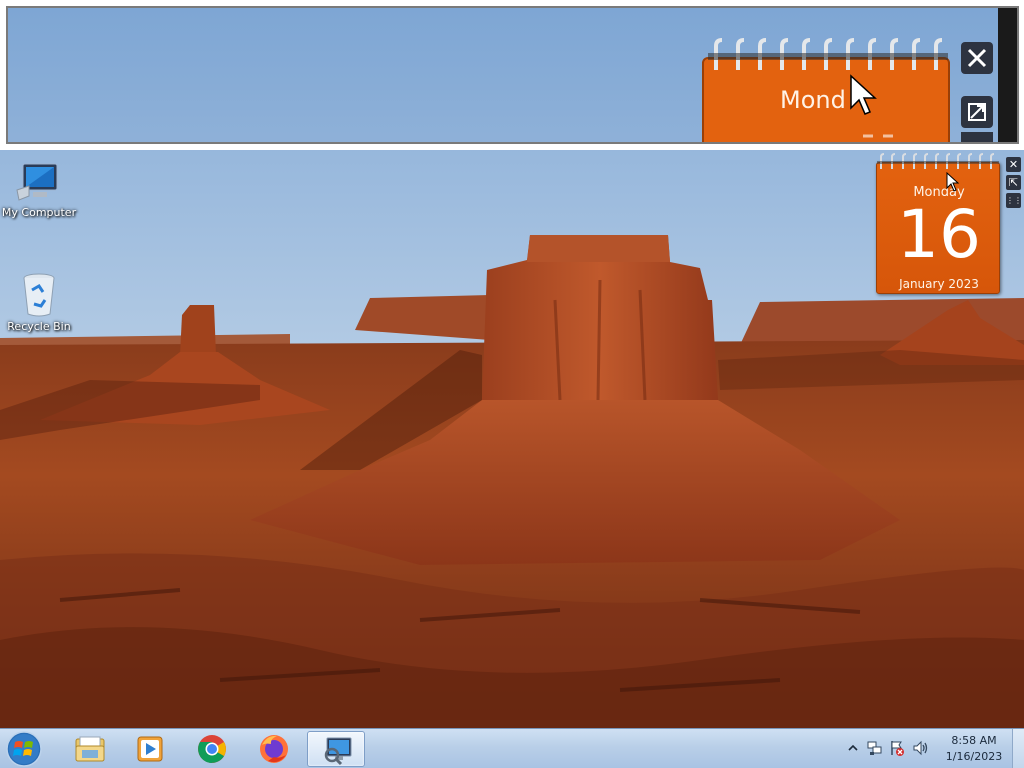 This screenshot has height=768, width=1024. I want to click on tray-date: 1/16/2023, so click(974, 756).